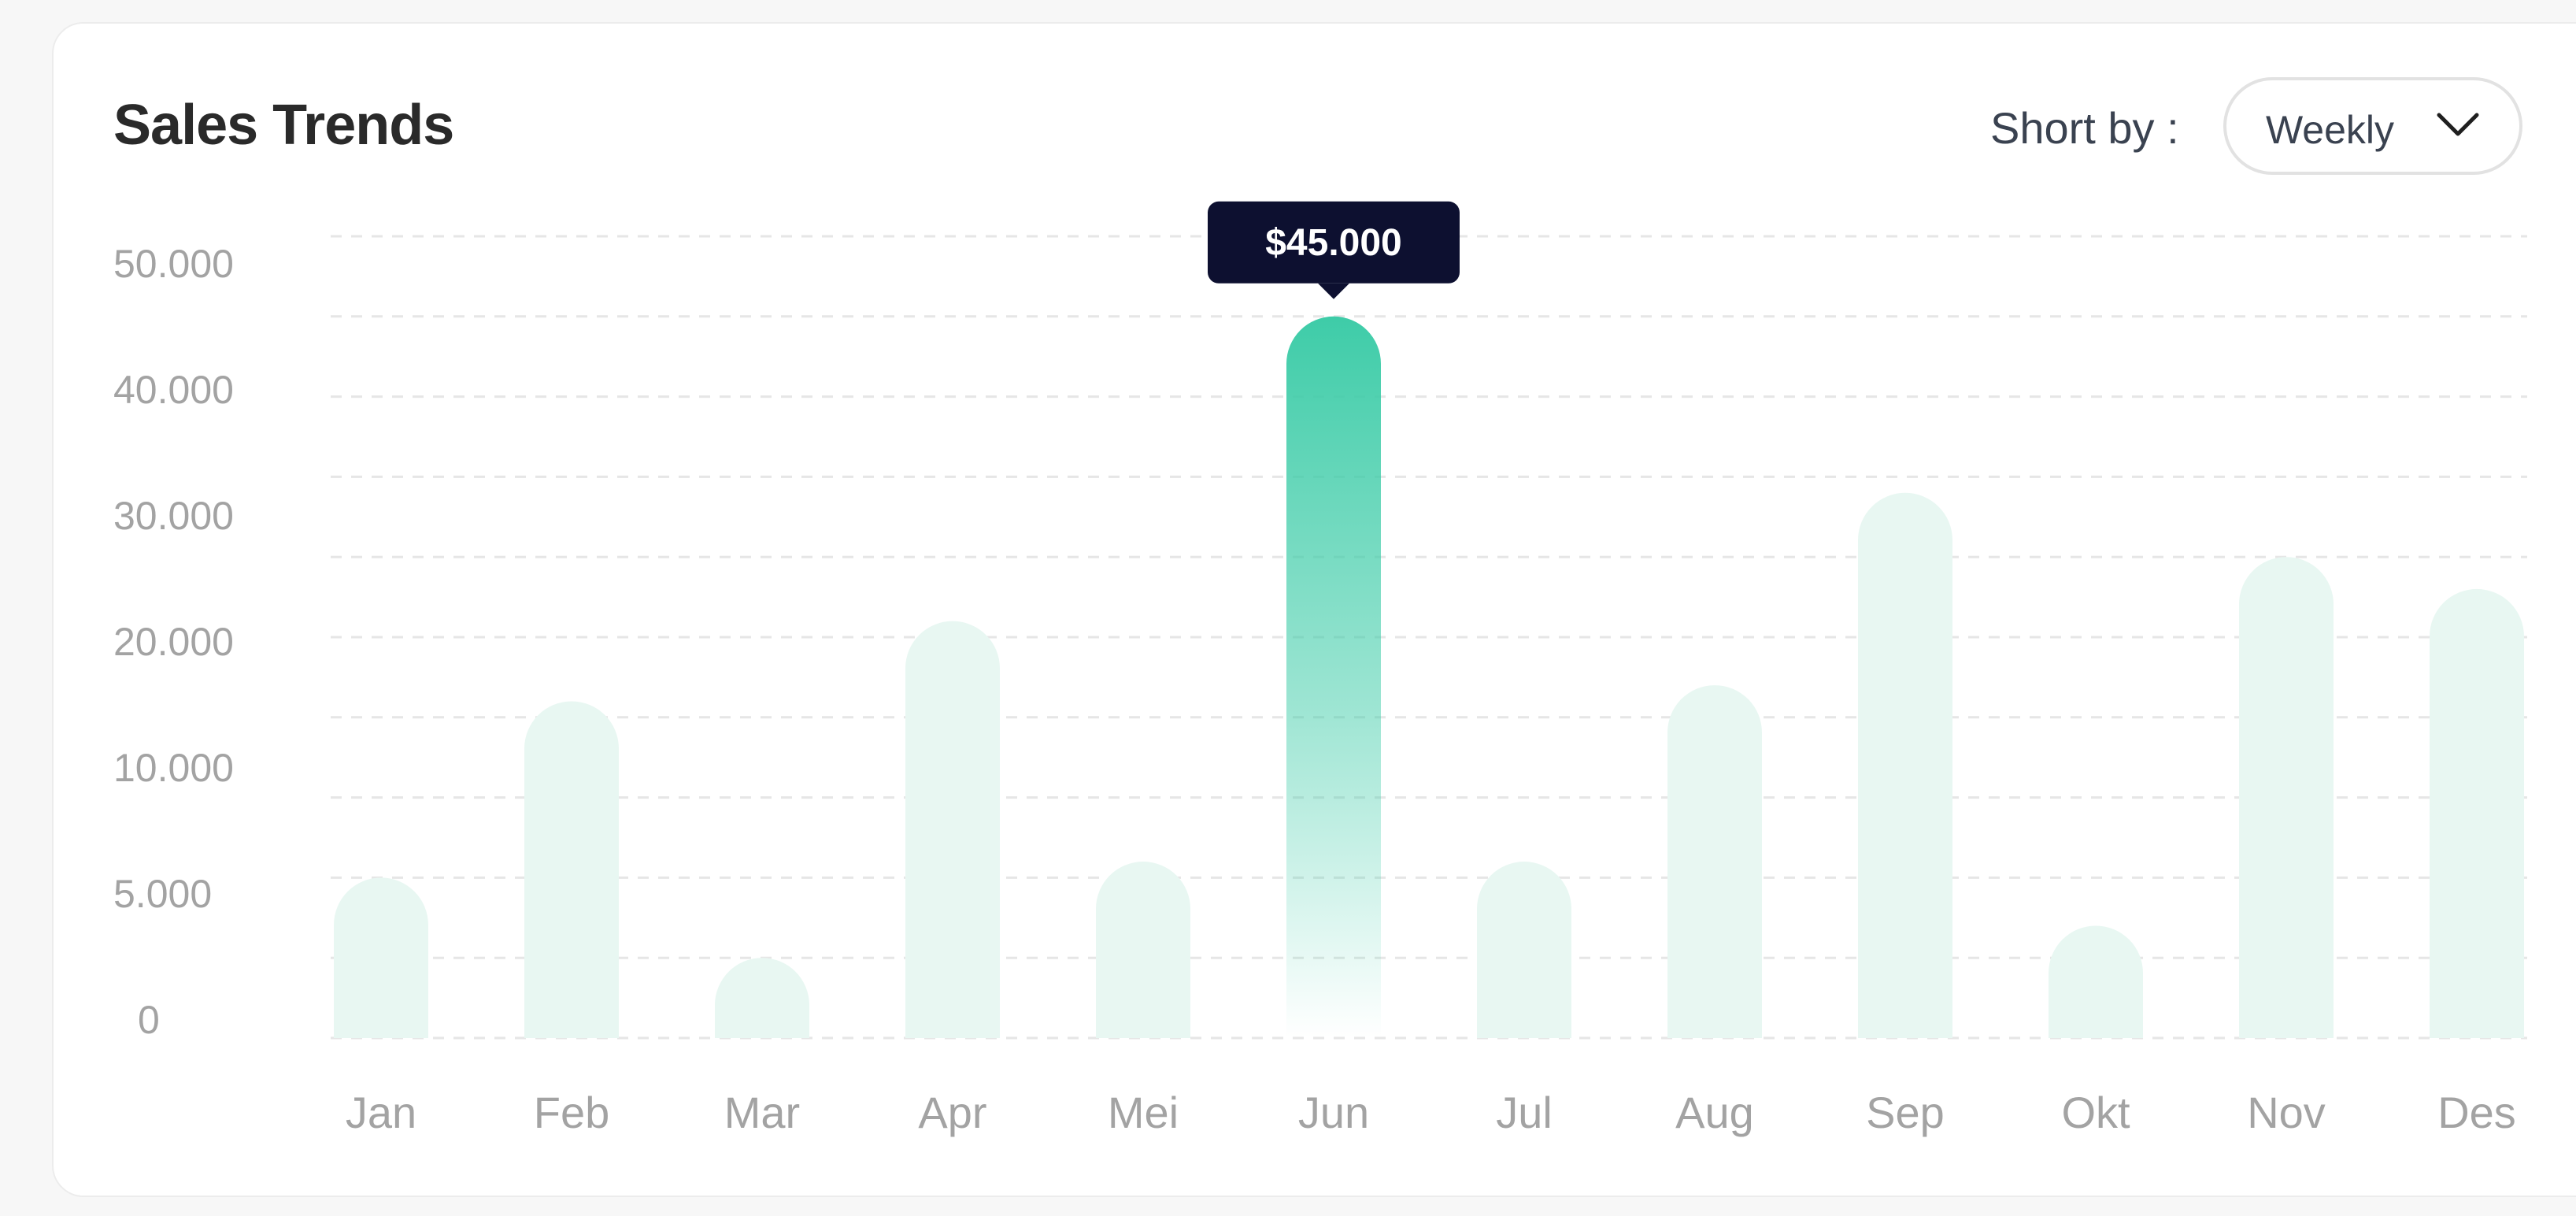 The height and width of the screenshot is (1216, 2576). What do you see at coordinates (1714, 861) in the screenshot?
I see `bar-aug` at bounding box center [1714, 861].